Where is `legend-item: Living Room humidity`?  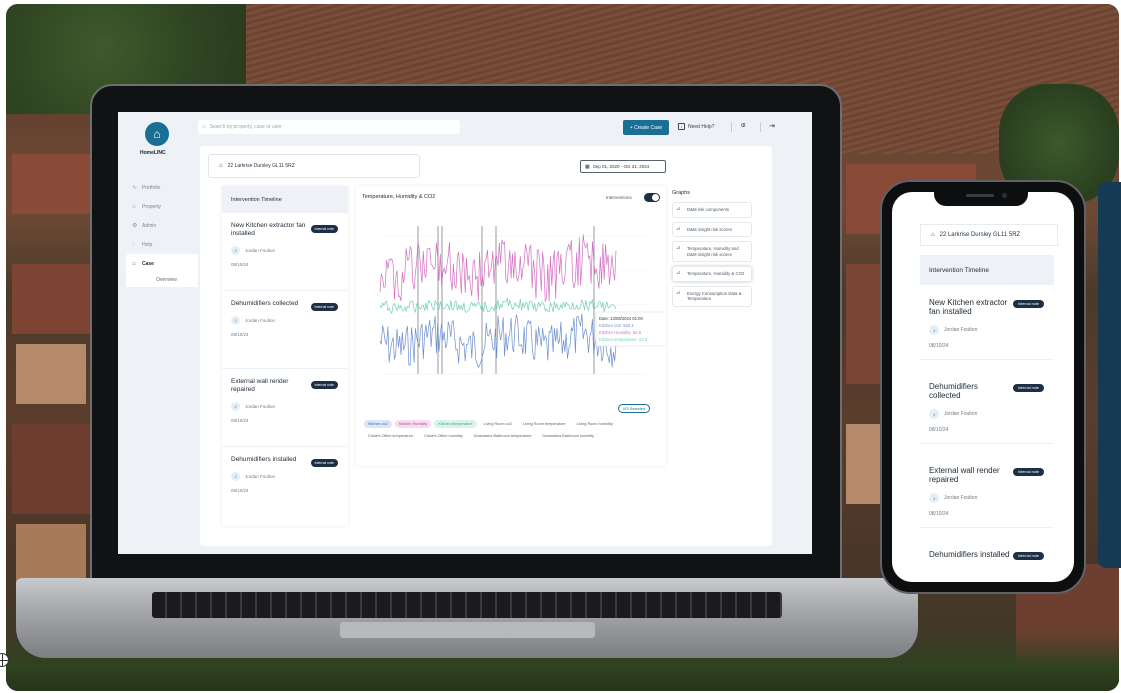
legend-item: Living Room humidity is located at coordinates (594, 424).